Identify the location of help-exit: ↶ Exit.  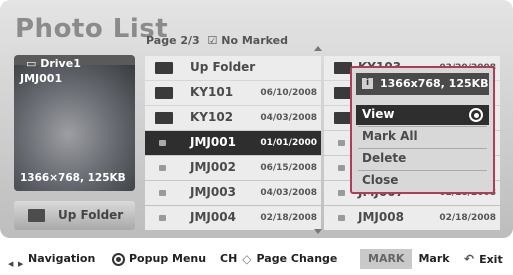
(483, 259).